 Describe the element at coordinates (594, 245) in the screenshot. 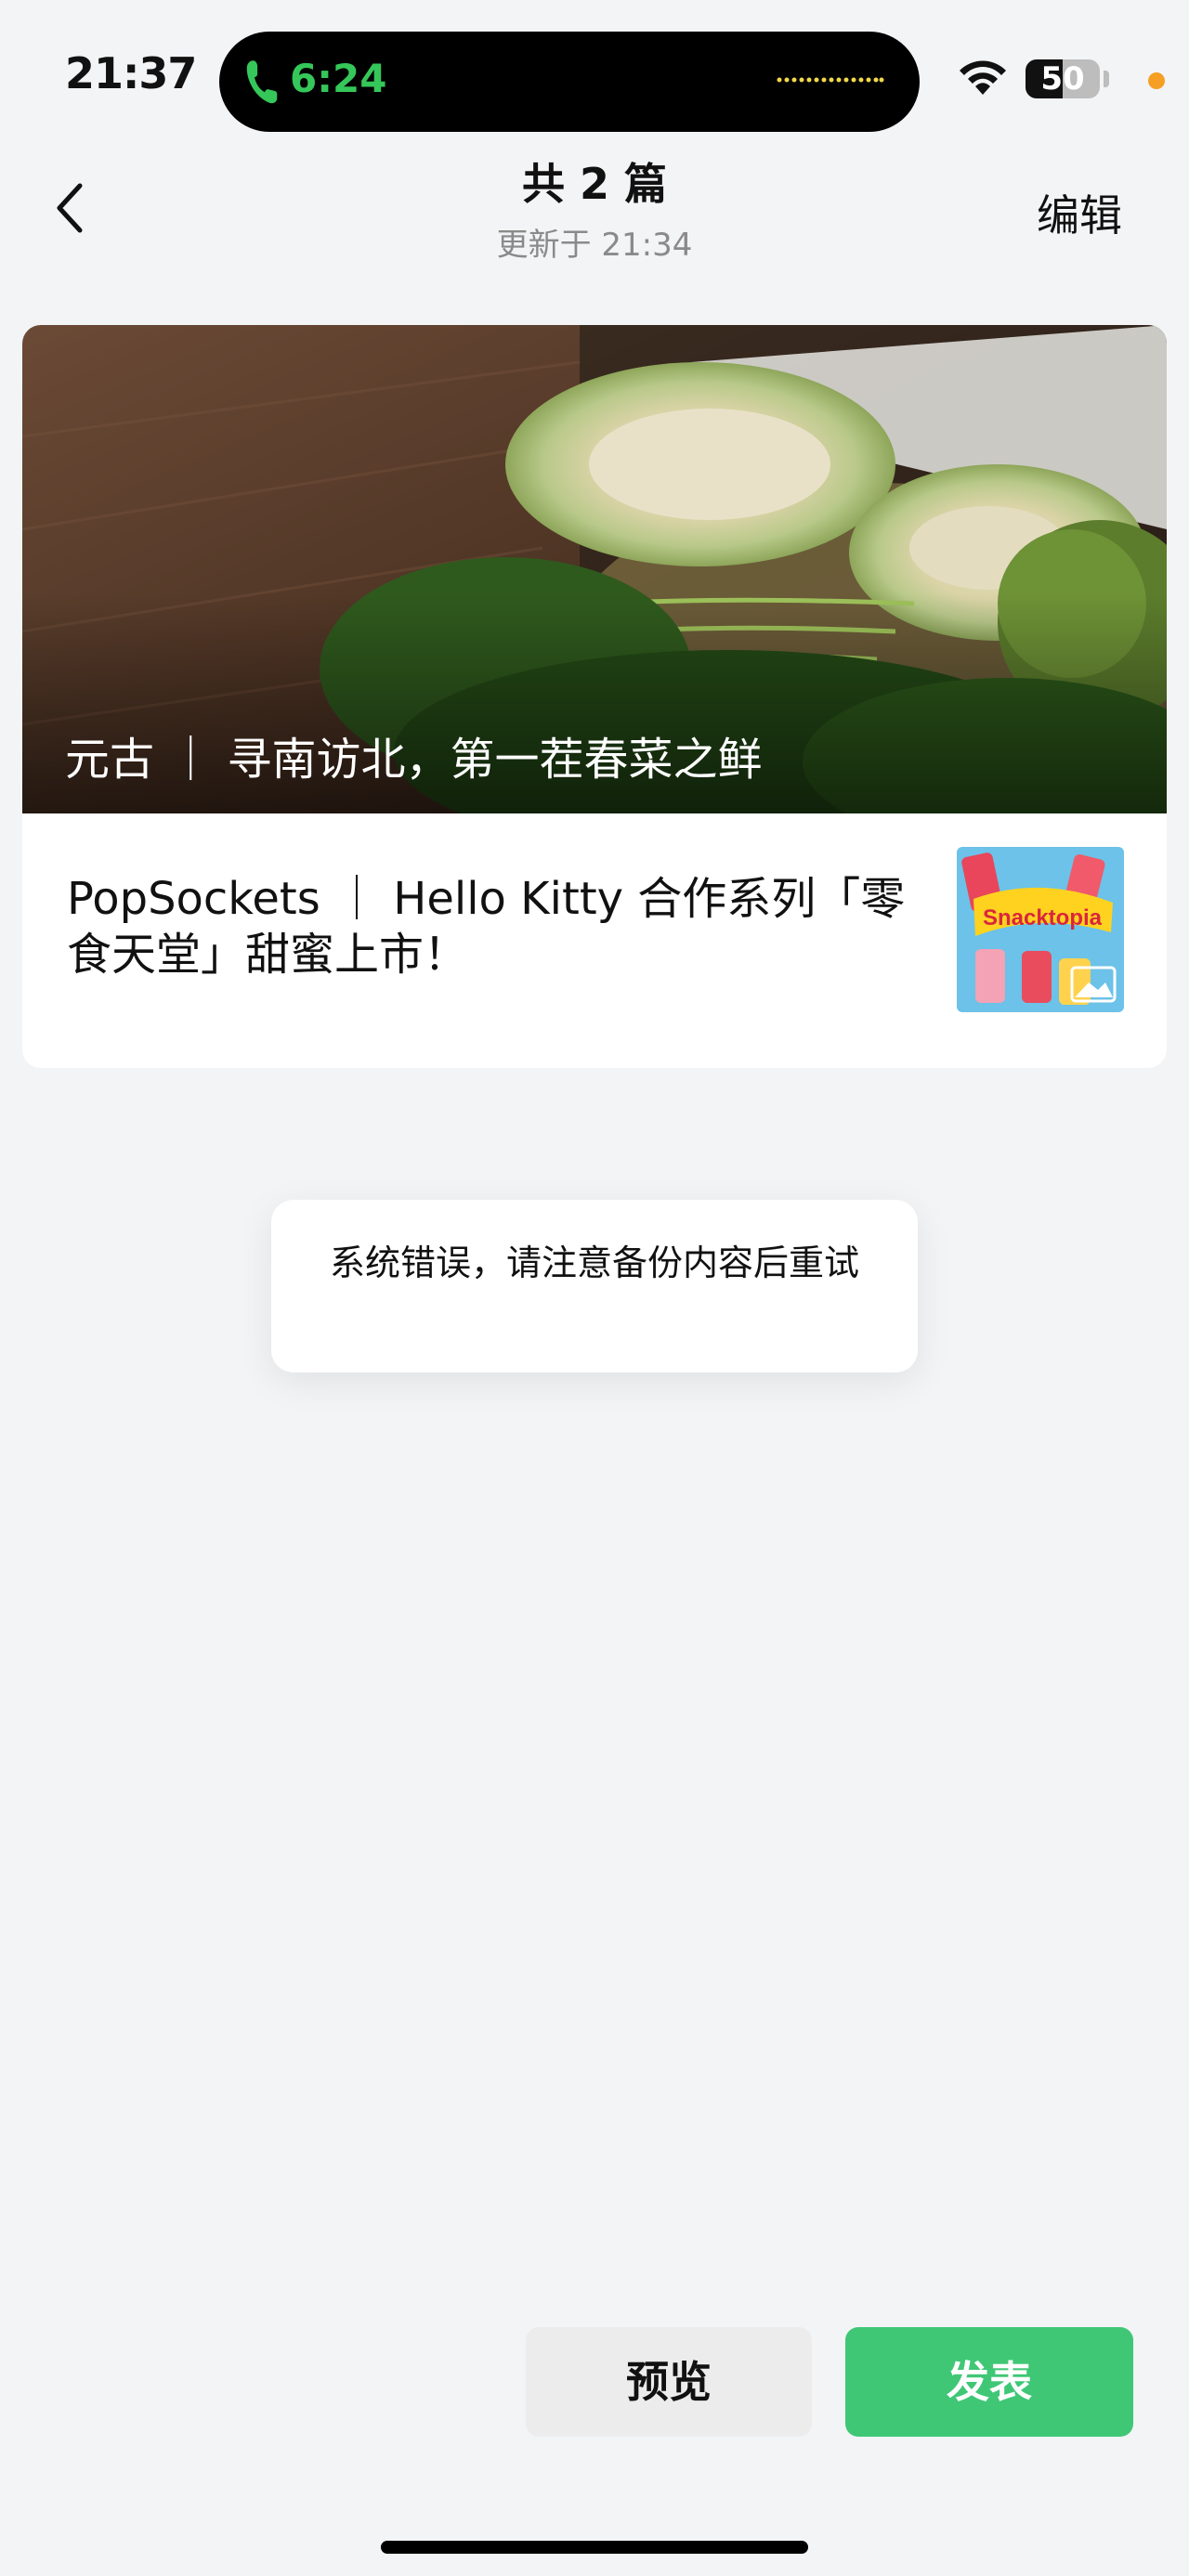

I see `updated-time-label: 更新于 21:34` at that location.